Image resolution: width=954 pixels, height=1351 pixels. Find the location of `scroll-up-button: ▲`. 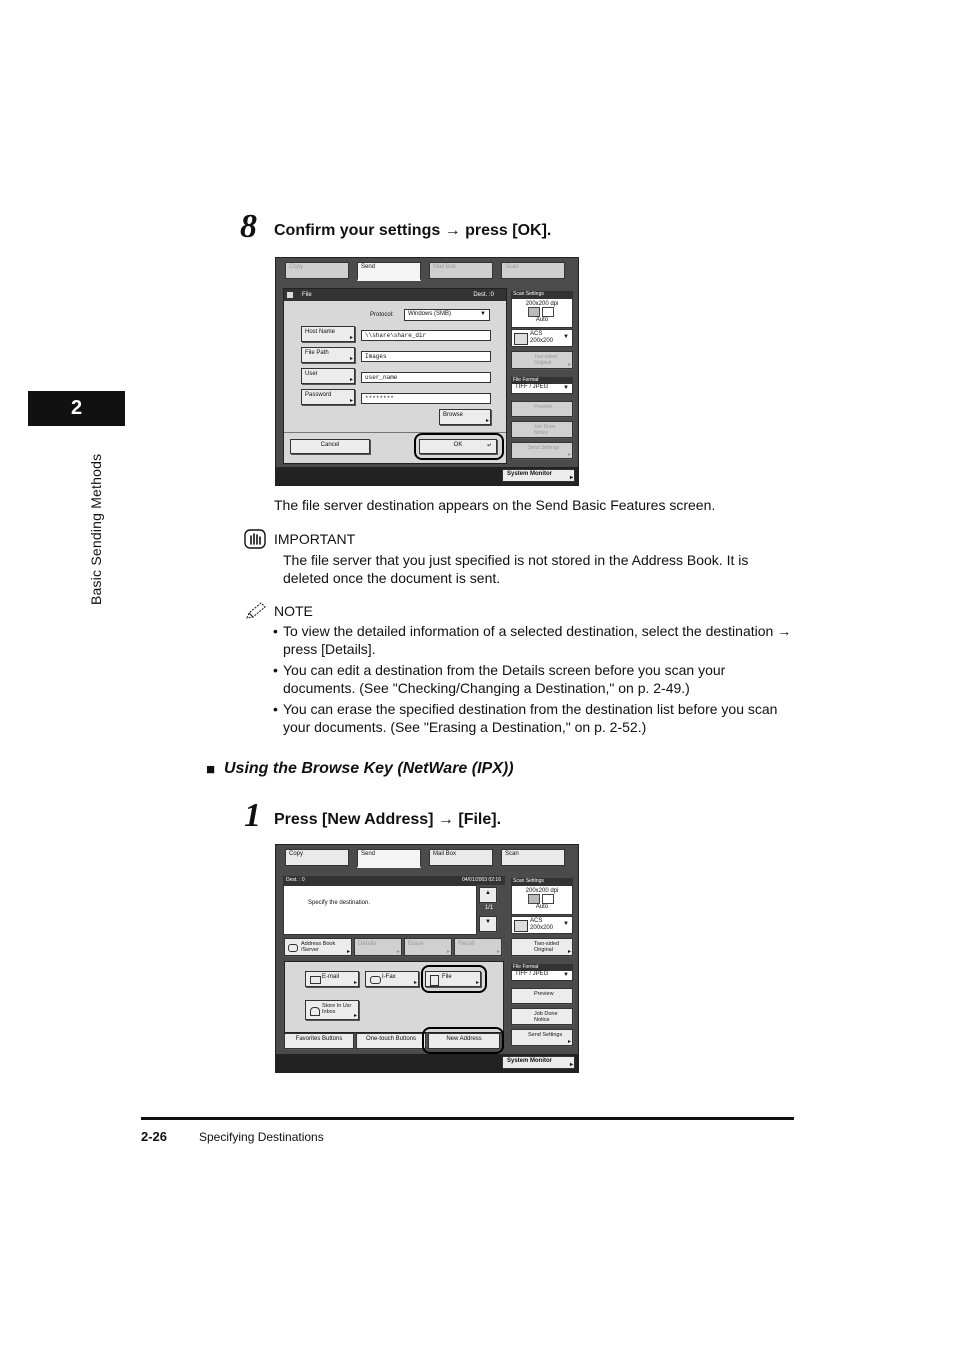

scroll-up-button: ▲ is located at coordinates (488, 895).